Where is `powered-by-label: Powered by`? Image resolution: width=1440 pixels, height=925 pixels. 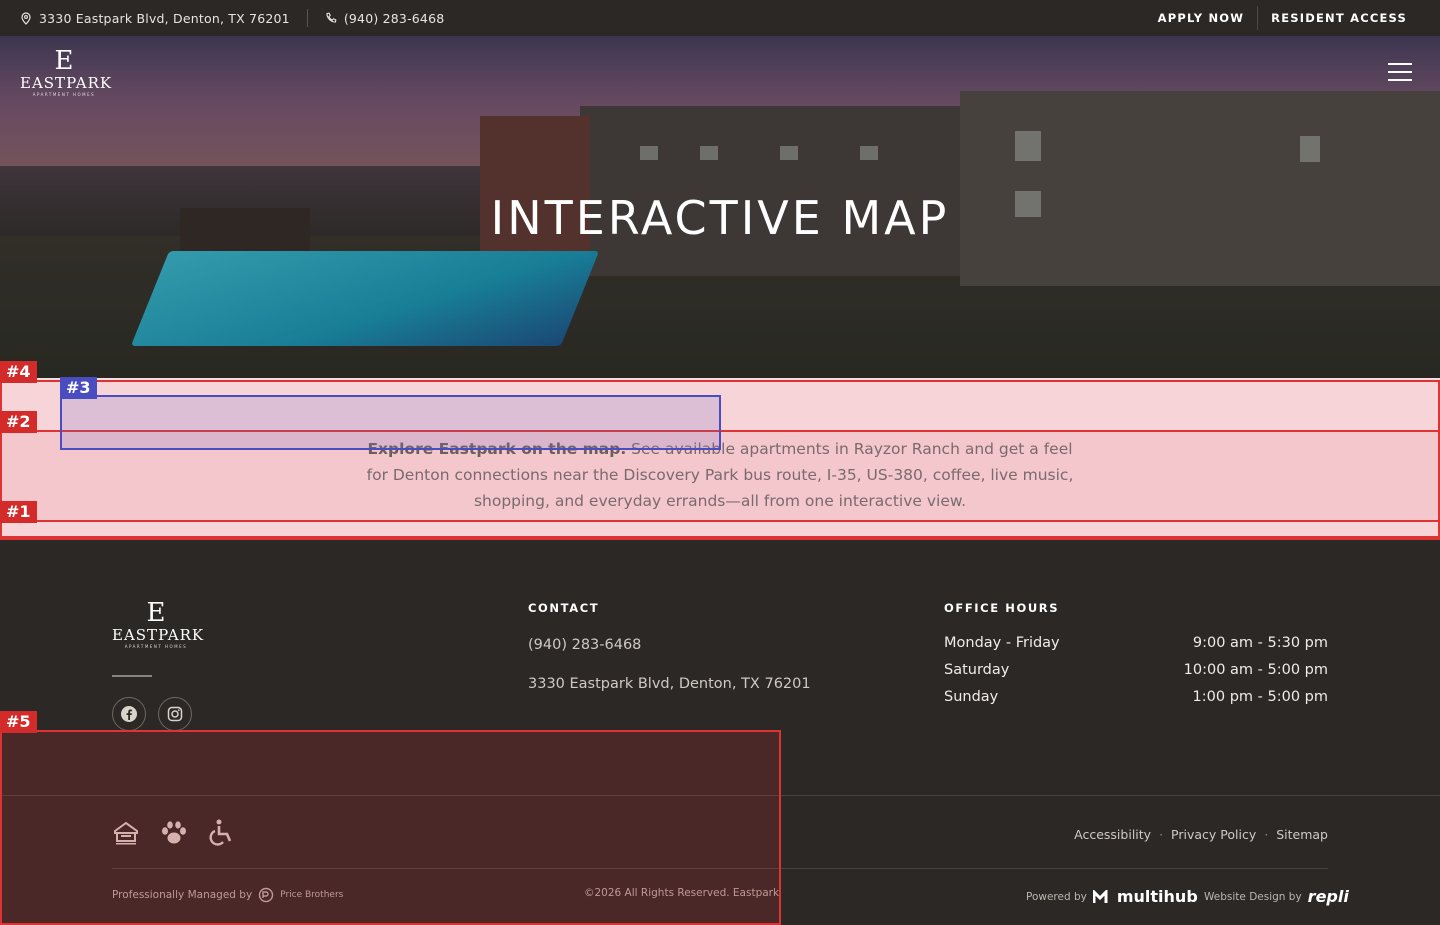 powered-by-label: Powered by is located at coordinates (1056, 896).